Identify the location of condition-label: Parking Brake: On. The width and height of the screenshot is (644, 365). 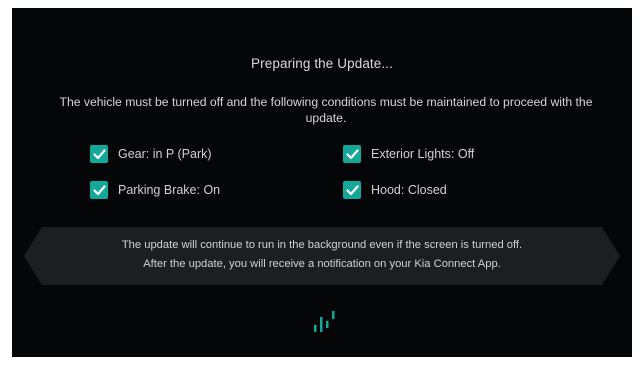
(169, 190).